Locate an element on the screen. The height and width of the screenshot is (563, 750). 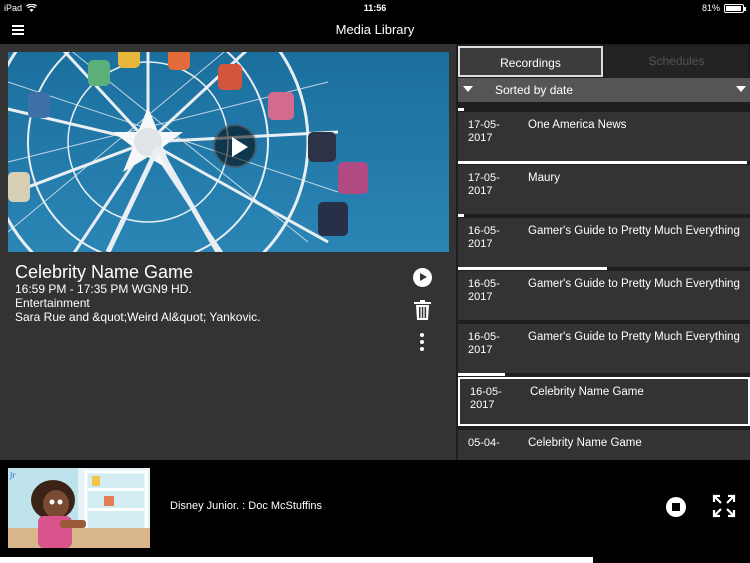
now-playing-title: Disney Junior. : Doc McStuffins is located at coordinates (246, 506).